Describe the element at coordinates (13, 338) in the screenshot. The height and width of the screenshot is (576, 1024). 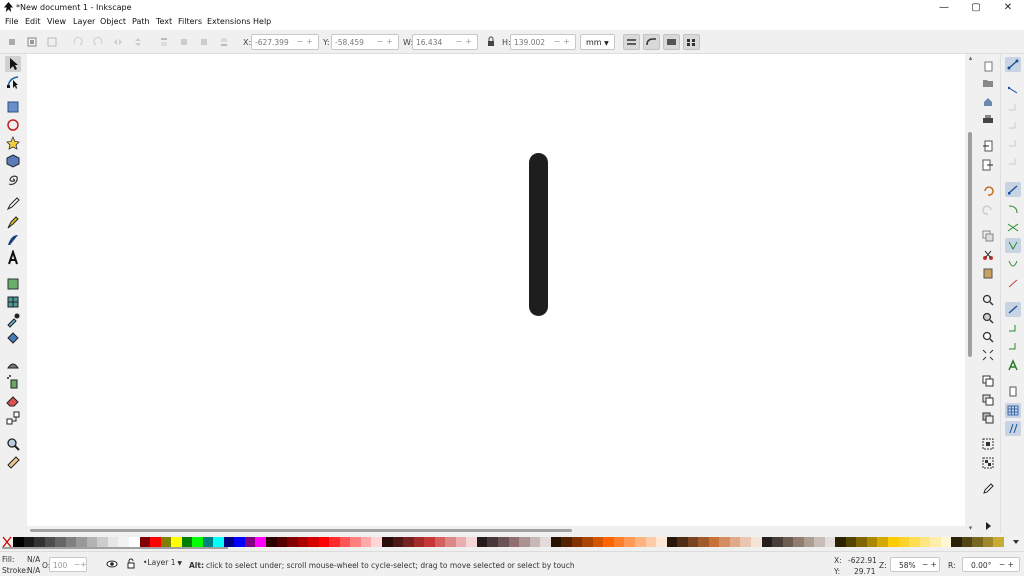
I see `paint-bucket-tool` at that location.